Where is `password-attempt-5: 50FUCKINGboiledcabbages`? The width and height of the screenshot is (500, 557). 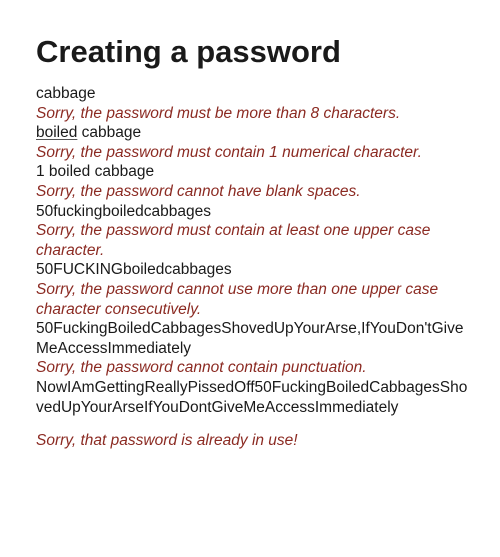
password-attempt-5: 50FUCKINGboiledcabbages is located at coordinates (134, 270).